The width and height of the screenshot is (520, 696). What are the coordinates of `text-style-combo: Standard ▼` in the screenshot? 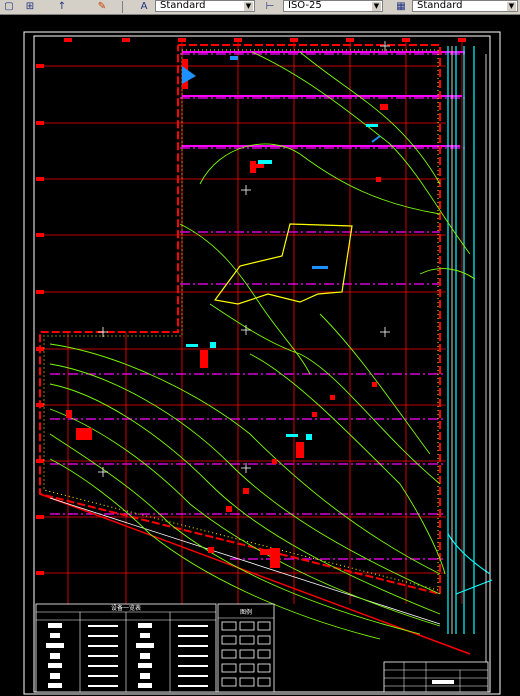 It's located at (205, 6).